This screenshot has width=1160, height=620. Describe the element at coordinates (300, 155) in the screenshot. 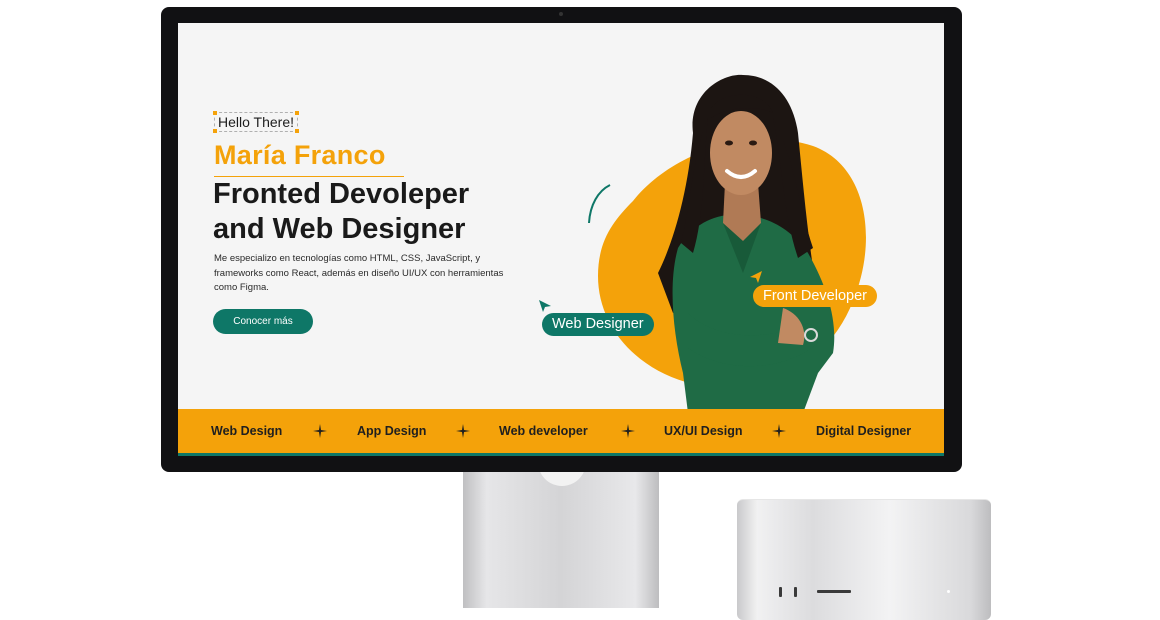

I see `hero-name: María Franco` at that location.